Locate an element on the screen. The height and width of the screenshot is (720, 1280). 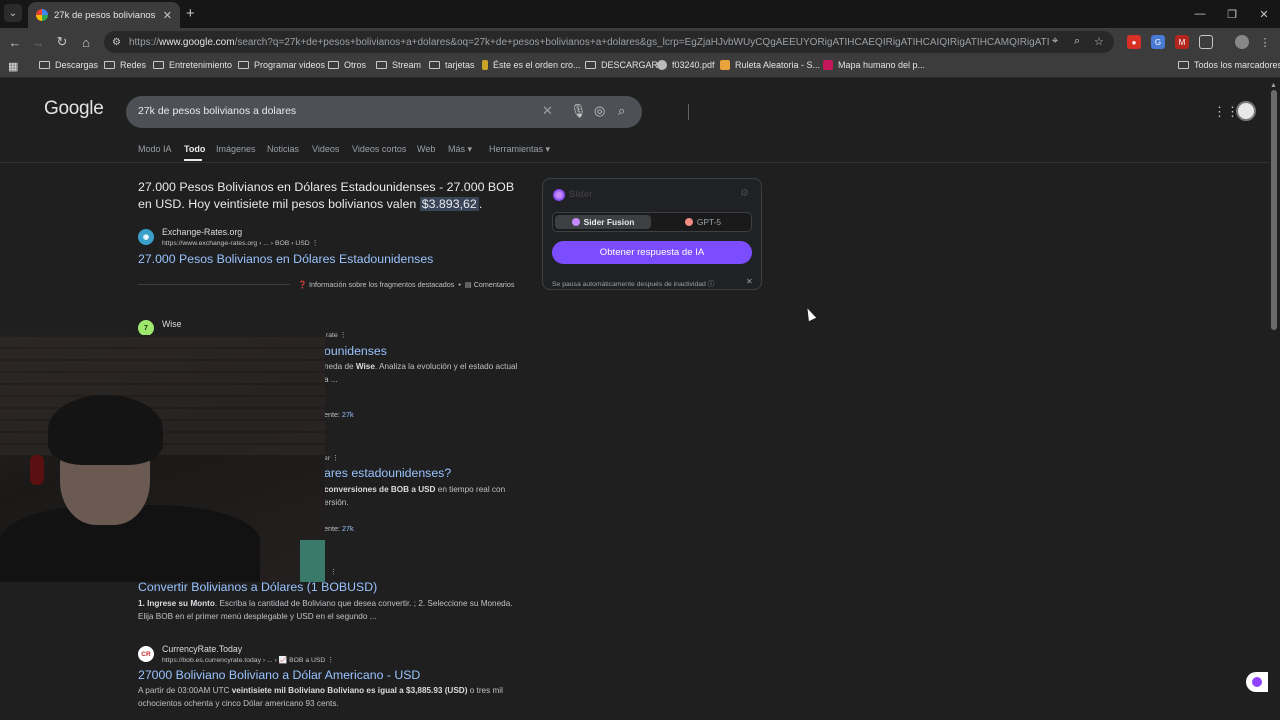
forward-button: → is located at coordinates (38, 42).